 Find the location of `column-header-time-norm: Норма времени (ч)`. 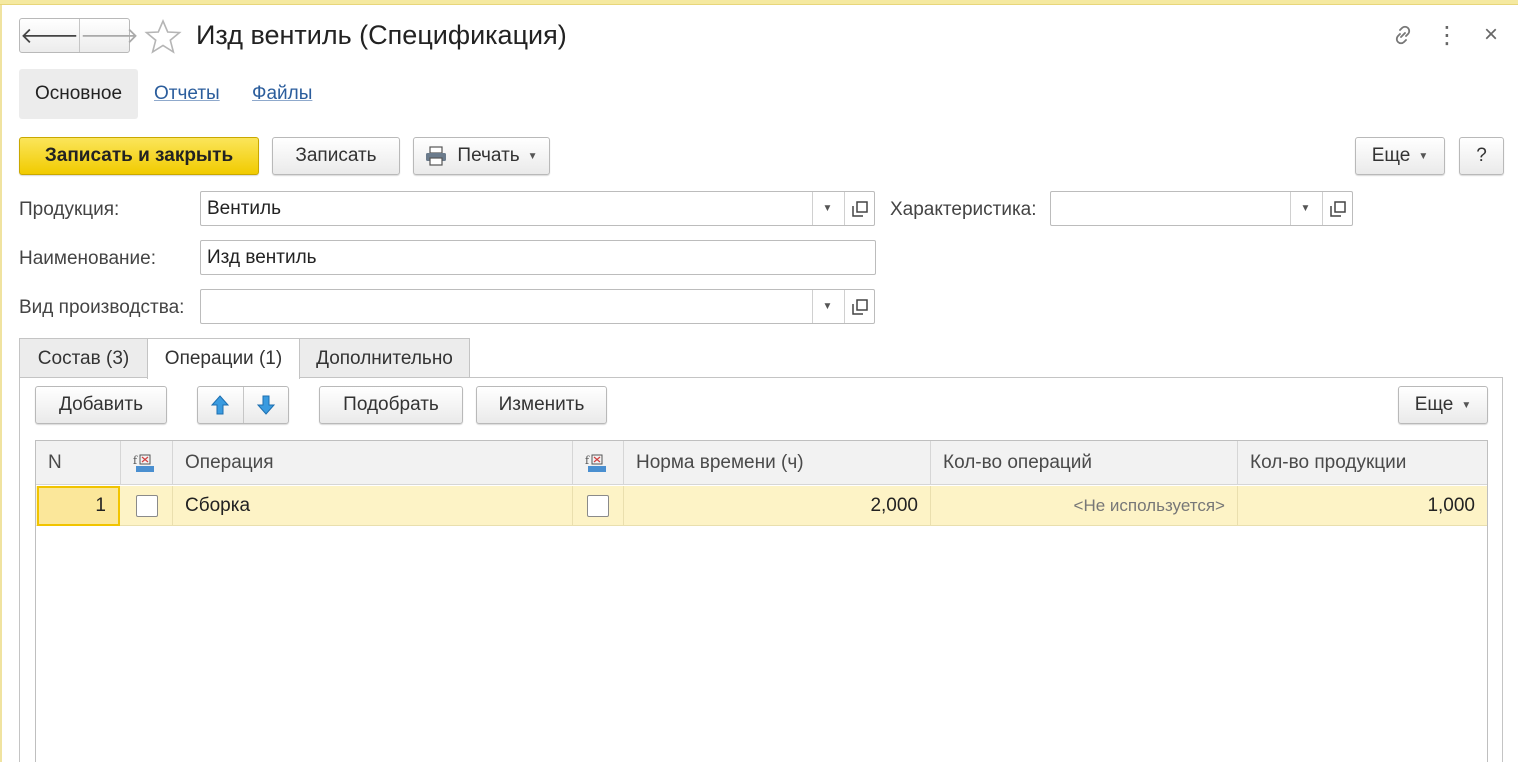

column-header-time-norm: Норма времени (ч) is located at coordinates (777, 463).